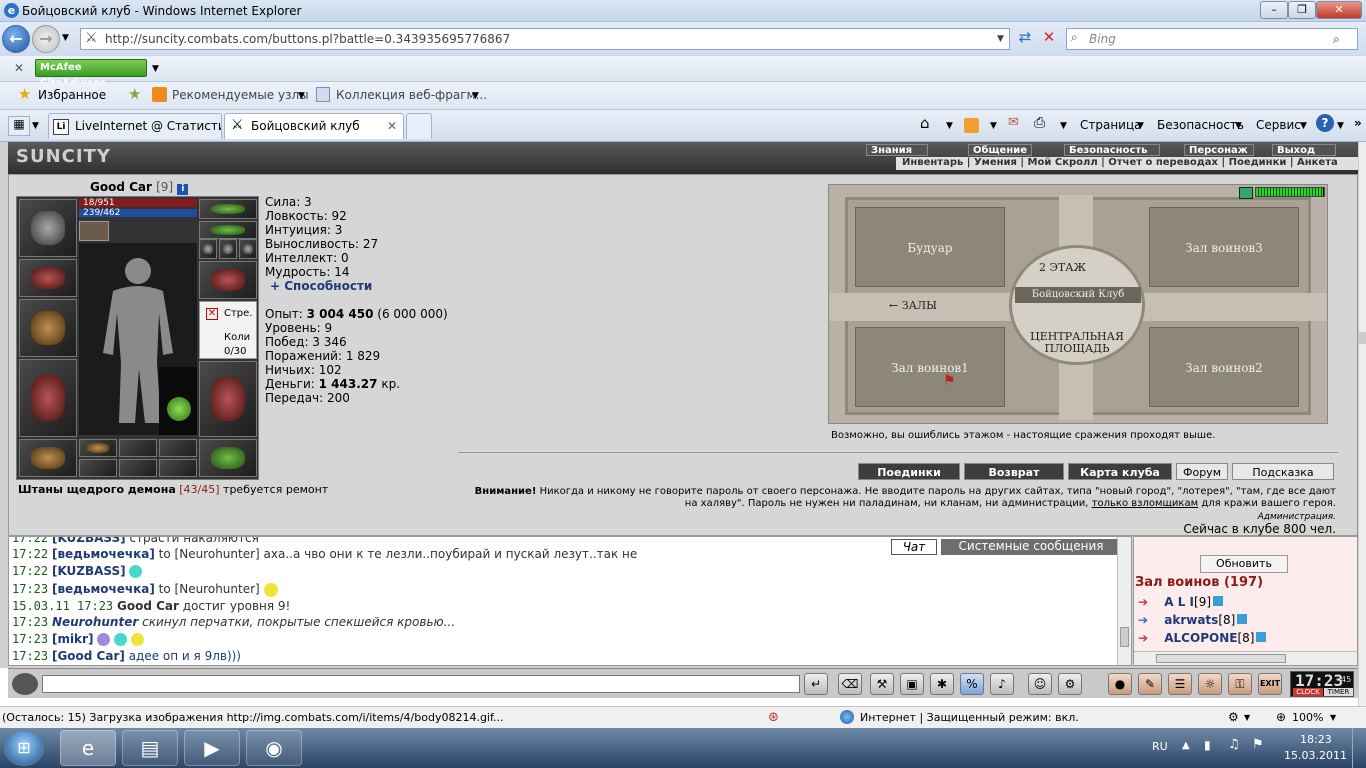 The height and width of the screenshot is (768, 1366). I want to click on help-icon: ?, so click(1325, 123).